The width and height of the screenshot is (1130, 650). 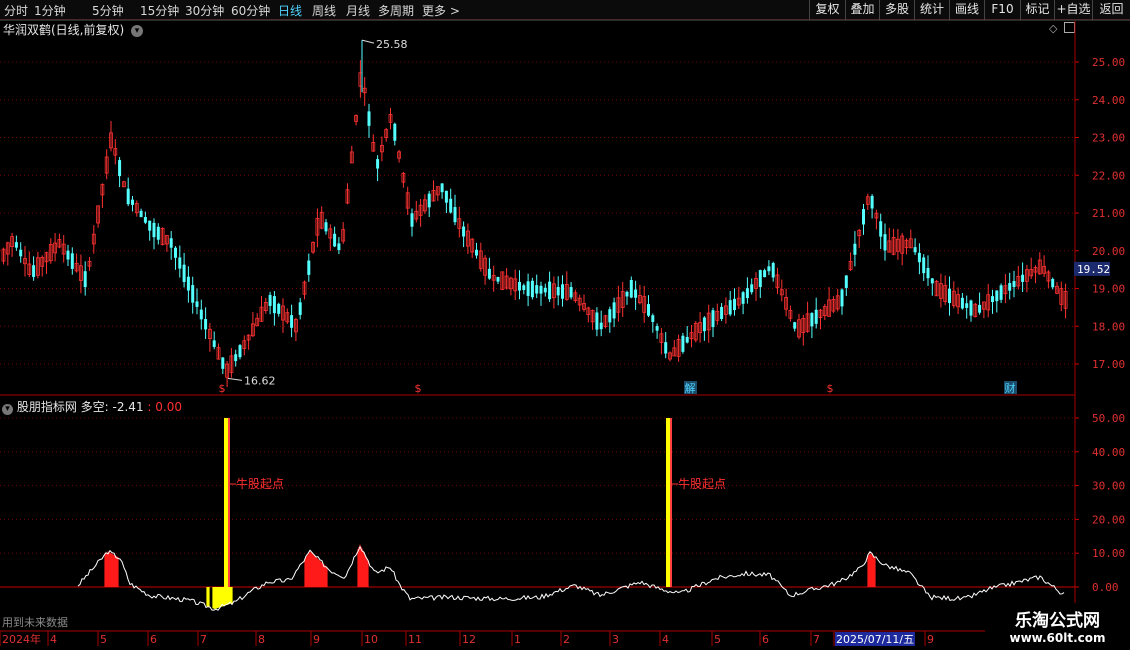 What do you see at coordinates (765, 639) in the screenshot?
I see `date-label: 6` at bounding box center [765, 639].